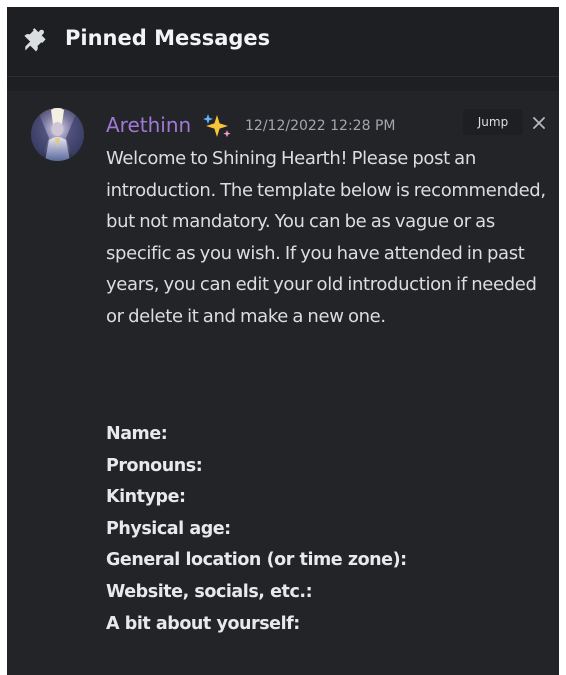 Image resolution: width=566 pixels, height=675 pixels. What do you see at coordinates (168, 528) in the screenshot?
I see `template-field-physical-age: Physical age:` at bounding box center [168, 528].